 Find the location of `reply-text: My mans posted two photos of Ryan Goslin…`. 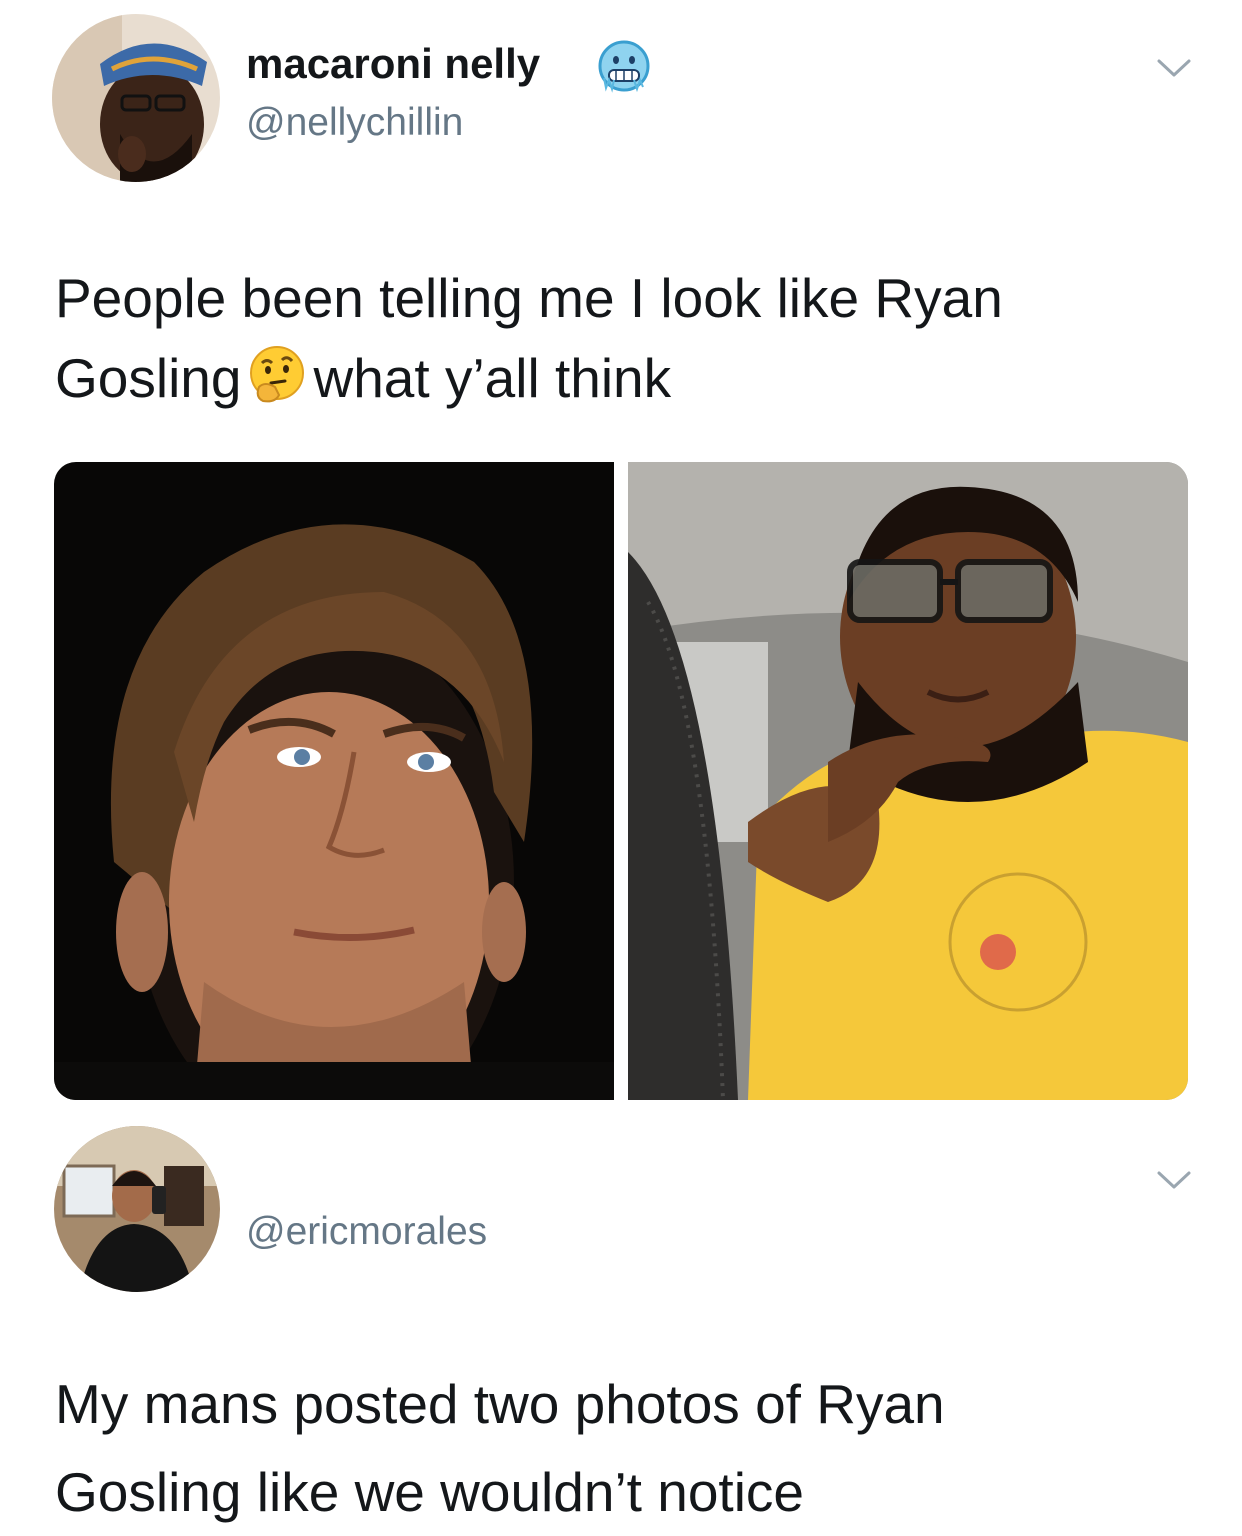

reply-text: My mans posted two photos of Ryan Goslin… is located at coordinates (625, 1448).